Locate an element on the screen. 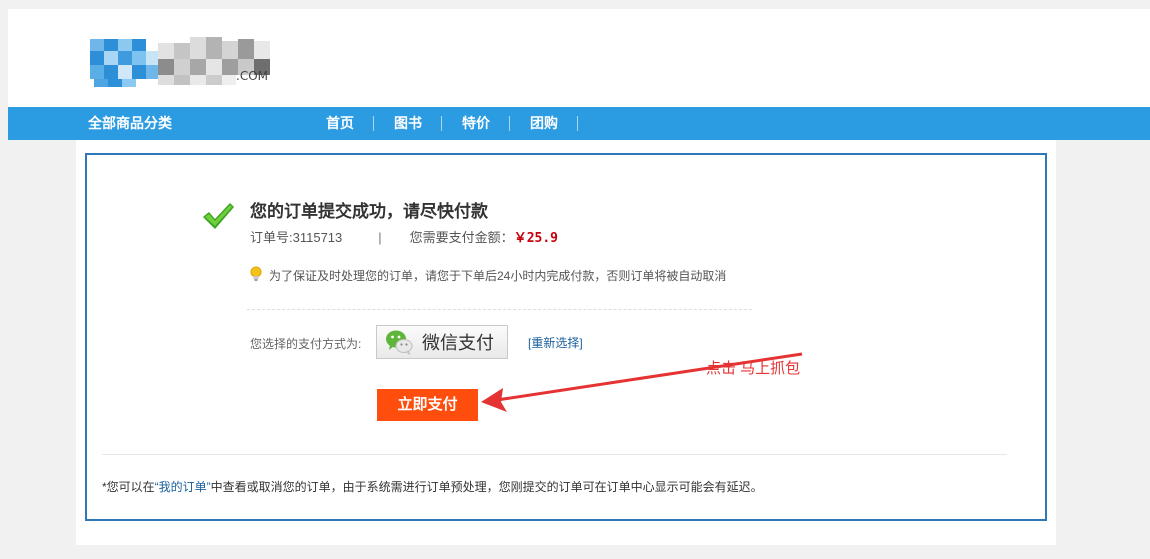 Image resolution: width=1150 pixels, height=559 pixels. rechoose-link: [重新选择] is located at coordinates (555, 342).